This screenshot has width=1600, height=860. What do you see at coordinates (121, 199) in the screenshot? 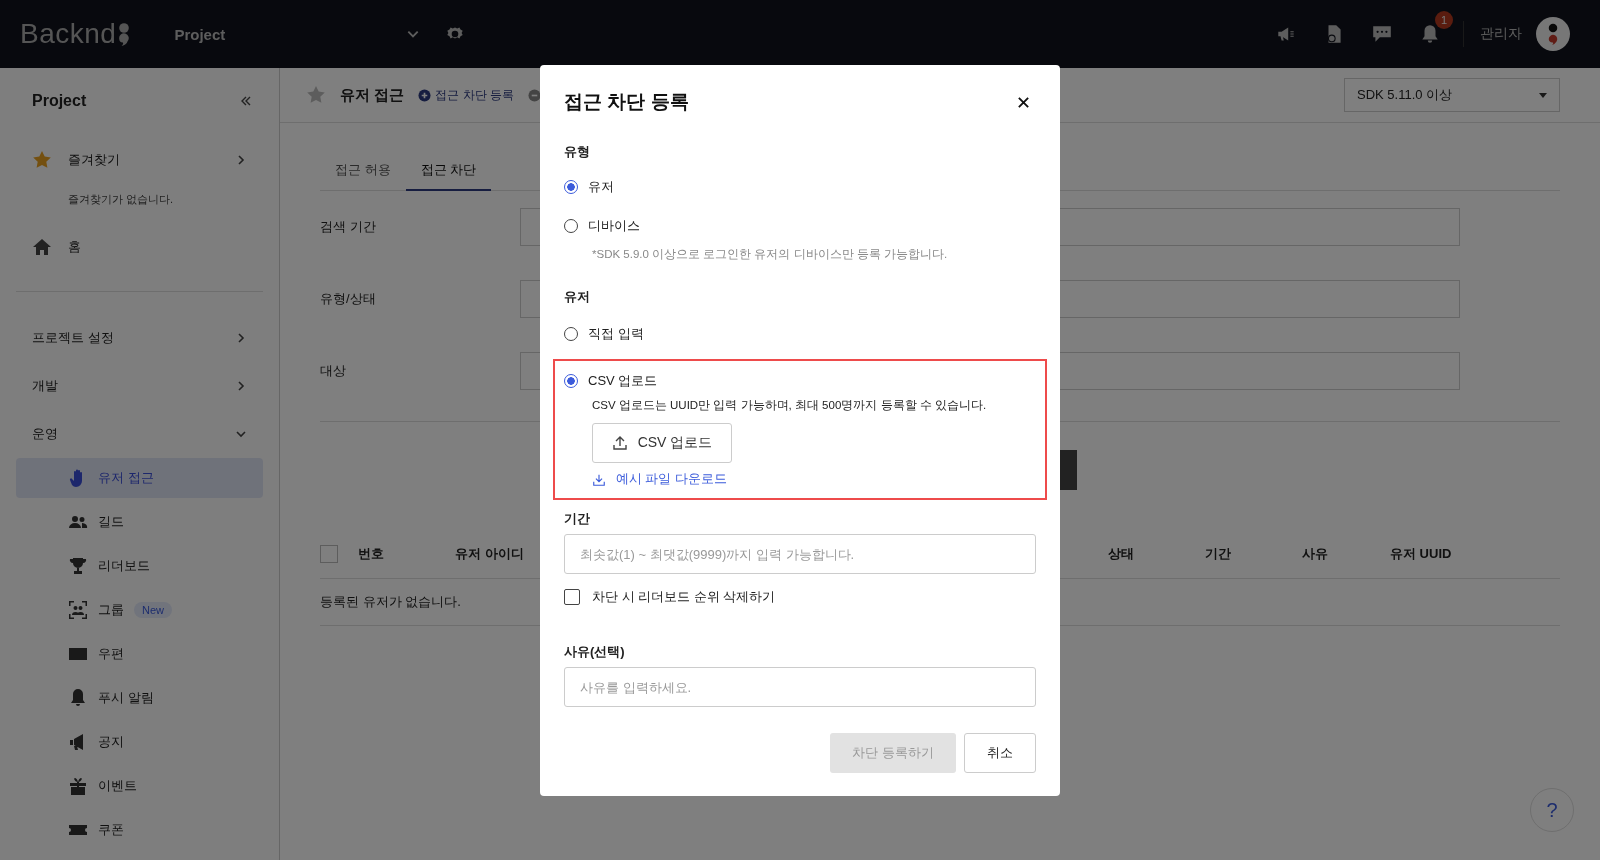
I see `empty-note: 즐겨찾기가 없습니다.` at bounding box center [121, 199].